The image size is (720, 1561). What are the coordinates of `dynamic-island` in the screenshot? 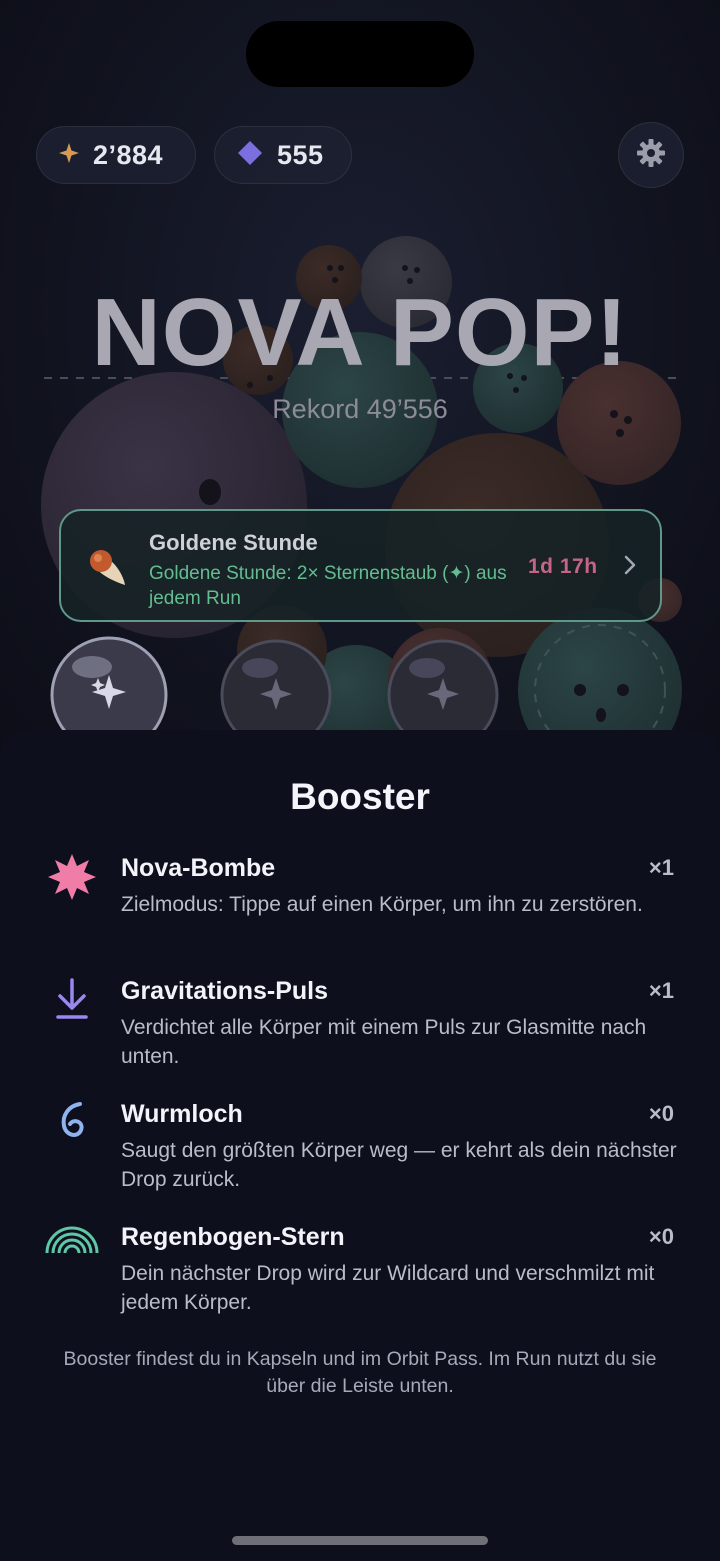 It's located at (360, 54).